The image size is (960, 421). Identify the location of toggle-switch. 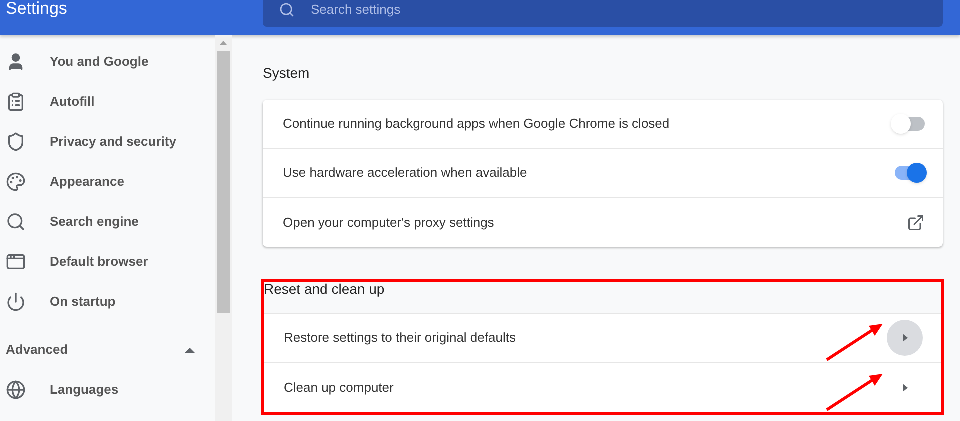
(910, 173).